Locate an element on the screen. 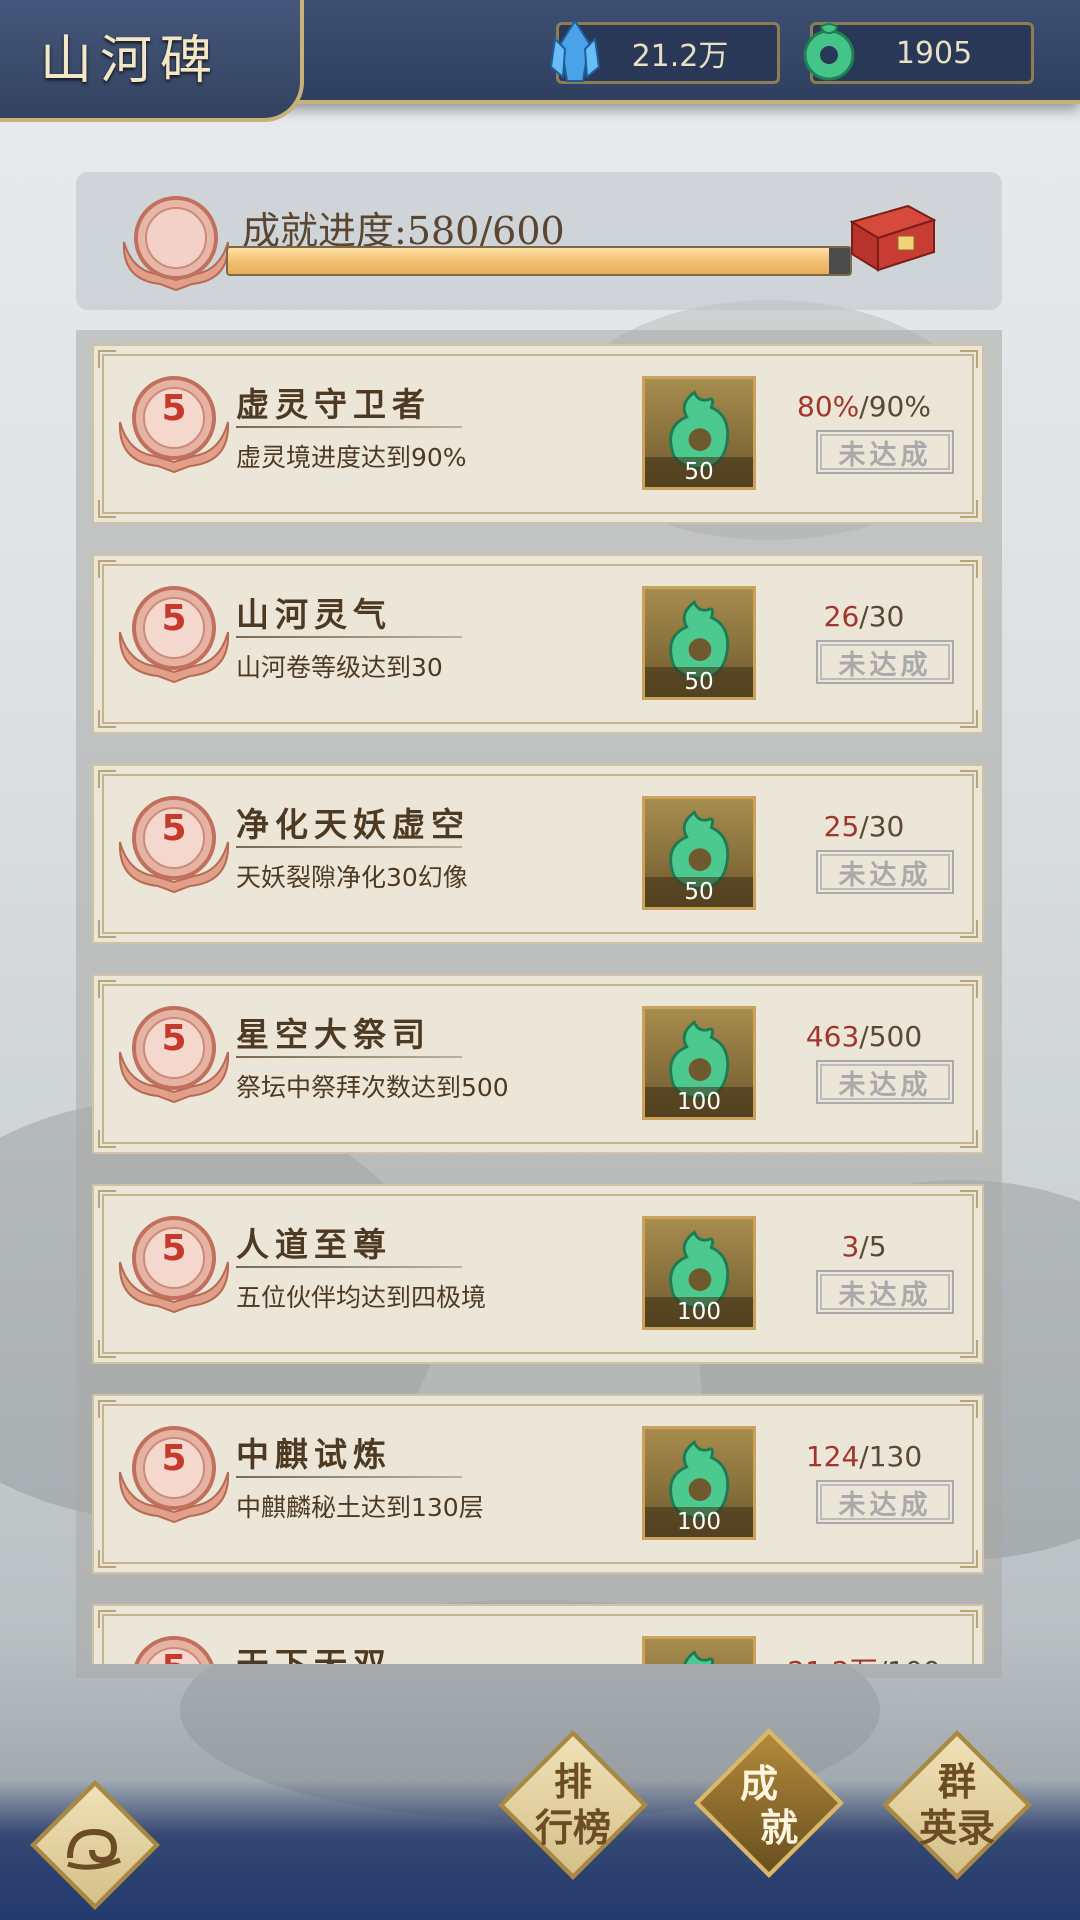  jade-dragon-icon is located at coordinates (698, 1657).